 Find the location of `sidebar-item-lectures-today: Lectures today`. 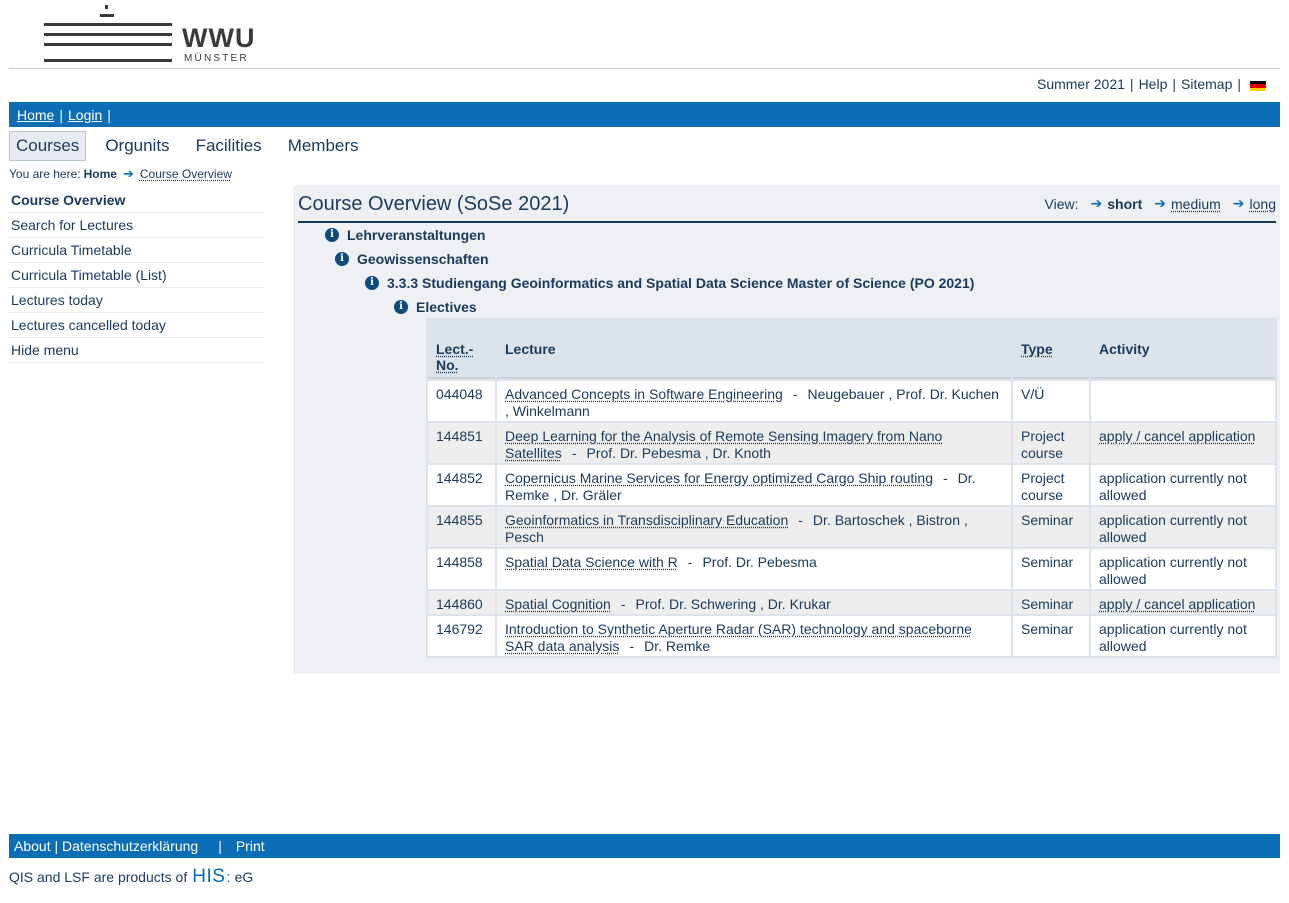

sidebar-item-lectures-today: Lectures today is located at coordinates (136, 300).